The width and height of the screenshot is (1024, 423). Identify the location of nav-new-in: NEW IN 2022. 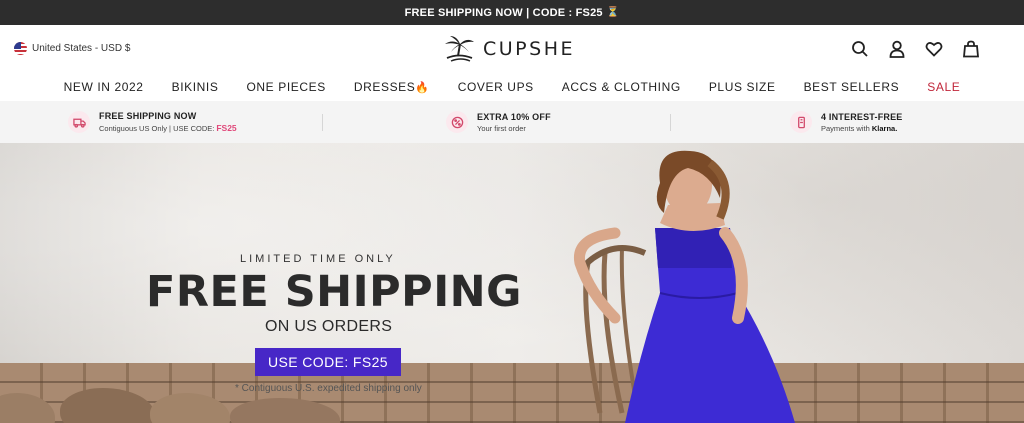
(104, 87).